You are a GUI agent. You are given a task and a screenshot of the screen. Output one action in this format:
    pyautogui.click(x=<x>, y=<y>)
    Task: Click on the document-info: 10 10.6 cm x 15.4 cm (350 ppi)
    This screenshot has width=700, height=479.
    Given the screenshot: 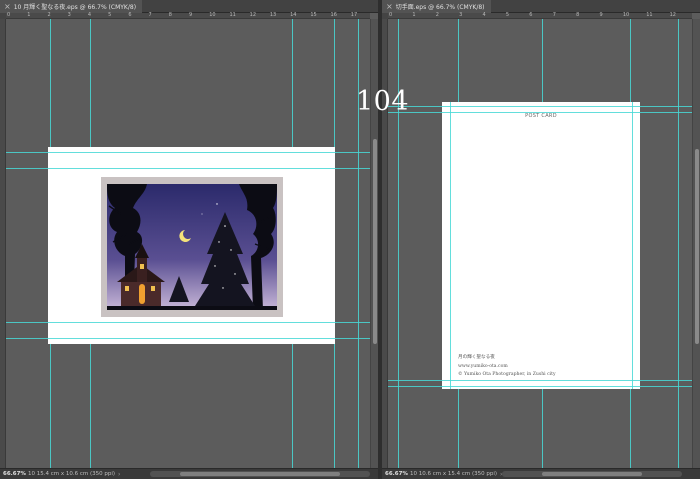 What is the action you would take?
    pyautogui.click(x=454, y=474)
    